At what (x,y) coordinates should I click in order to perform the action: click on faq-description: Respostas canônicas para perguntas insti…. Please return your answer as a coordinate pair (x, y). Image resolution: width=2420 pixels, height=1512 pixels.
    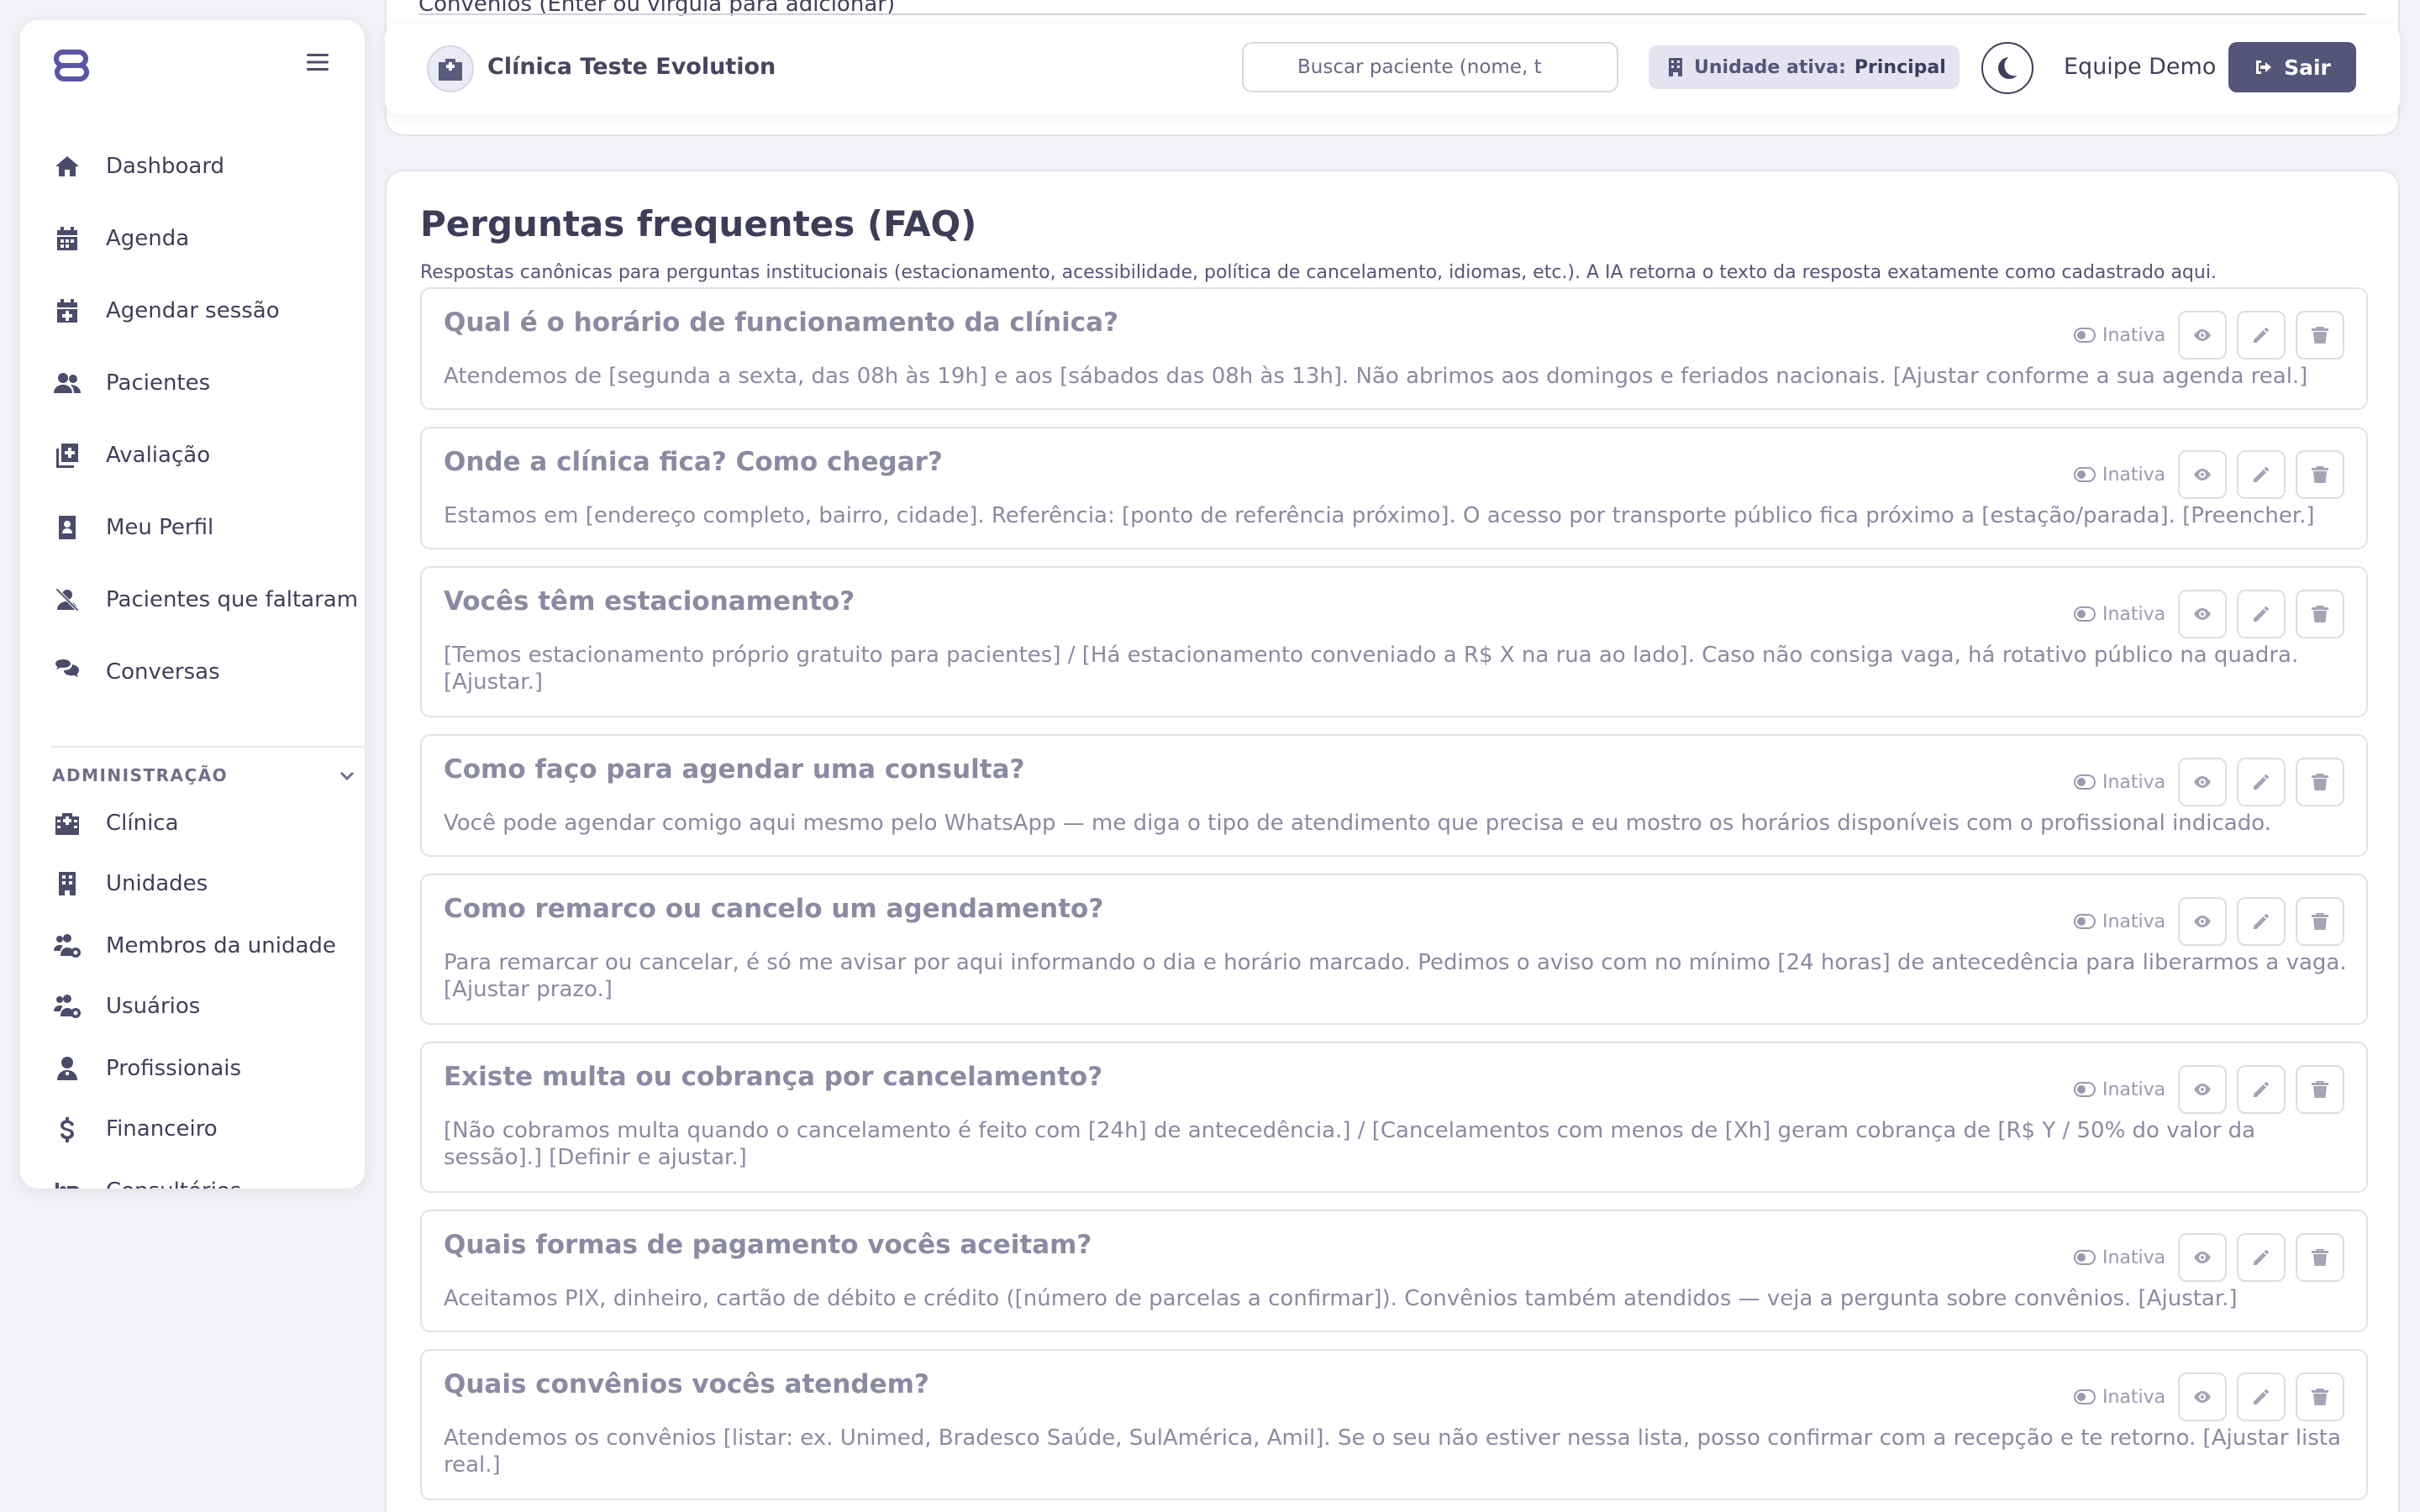
    Looking at the image, I should click on (1318, 272).